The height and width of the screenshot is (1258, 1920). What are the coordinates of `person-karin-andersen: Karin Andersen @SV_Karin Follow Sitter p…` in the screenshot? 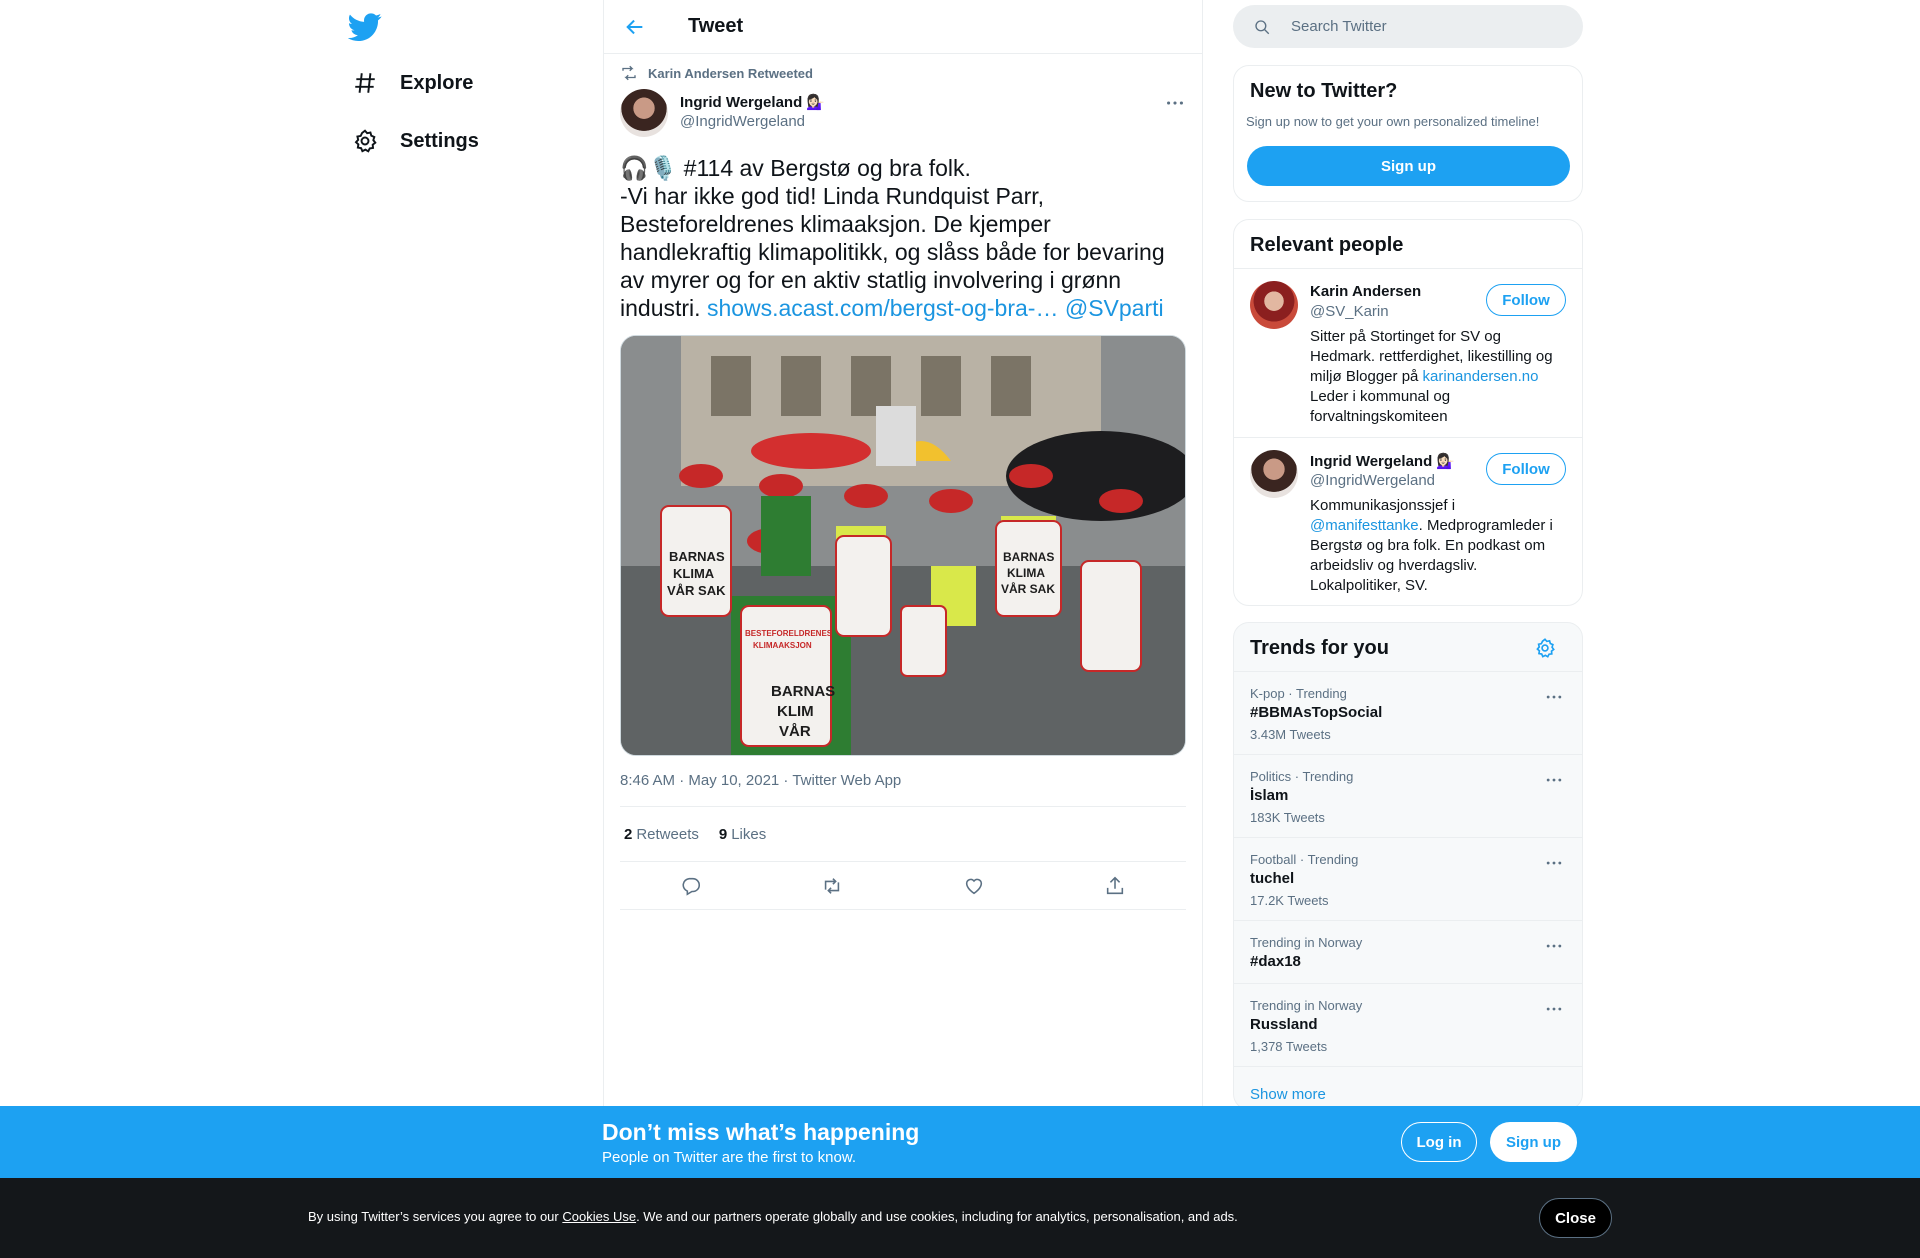 It's located at (1408, 352).